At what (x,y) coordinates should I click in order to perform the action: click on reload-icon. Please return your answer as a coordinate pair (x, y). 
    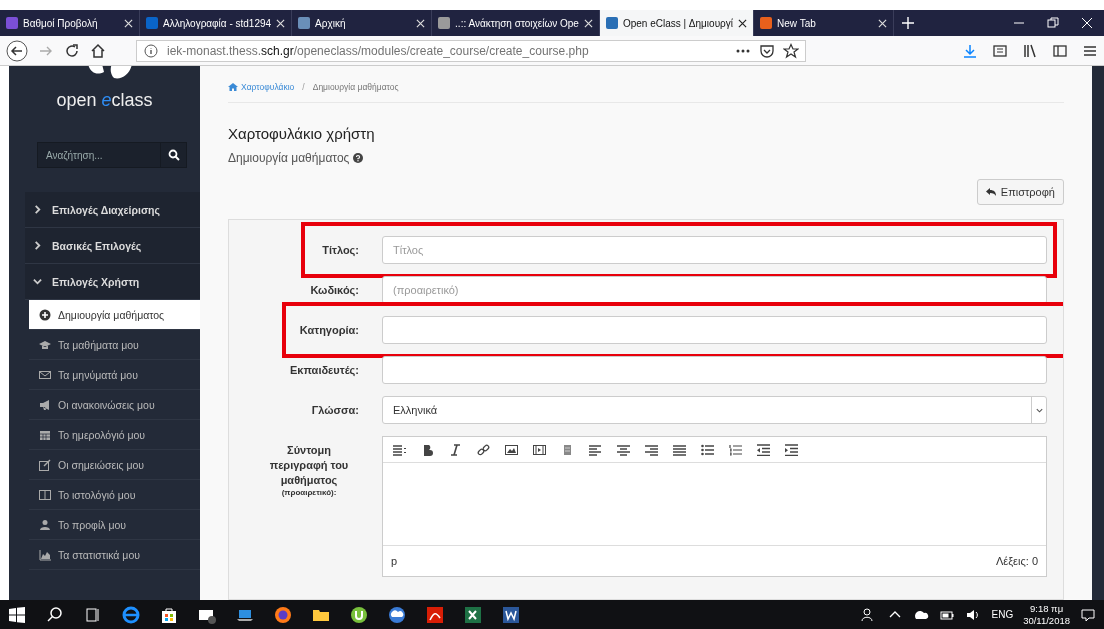
    Looking at the image, I should click on (72, 50).